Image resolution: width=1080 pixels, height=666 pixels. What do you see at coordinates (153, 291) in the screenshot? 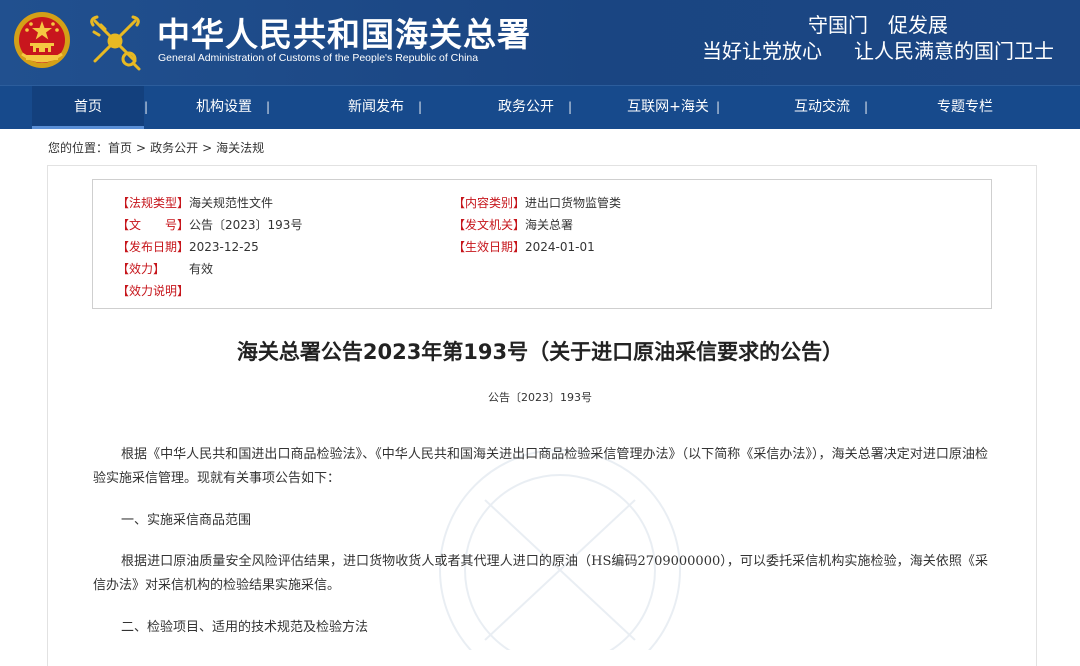
I see `meta-validity-note: 【效力说明】` at bounding box center [153, 291].